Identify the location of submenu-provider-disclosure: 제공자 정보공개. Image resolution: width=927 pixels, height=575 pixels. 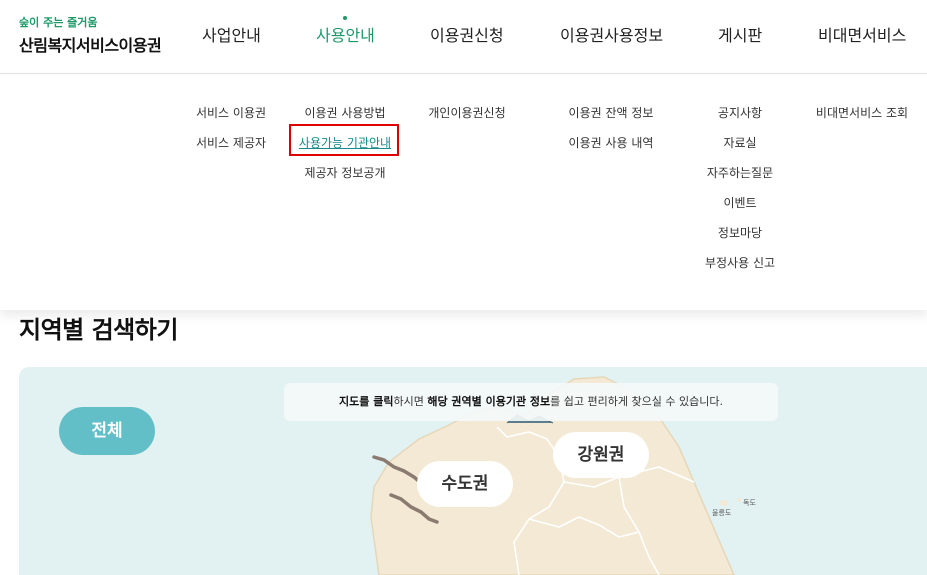
(344, 172).